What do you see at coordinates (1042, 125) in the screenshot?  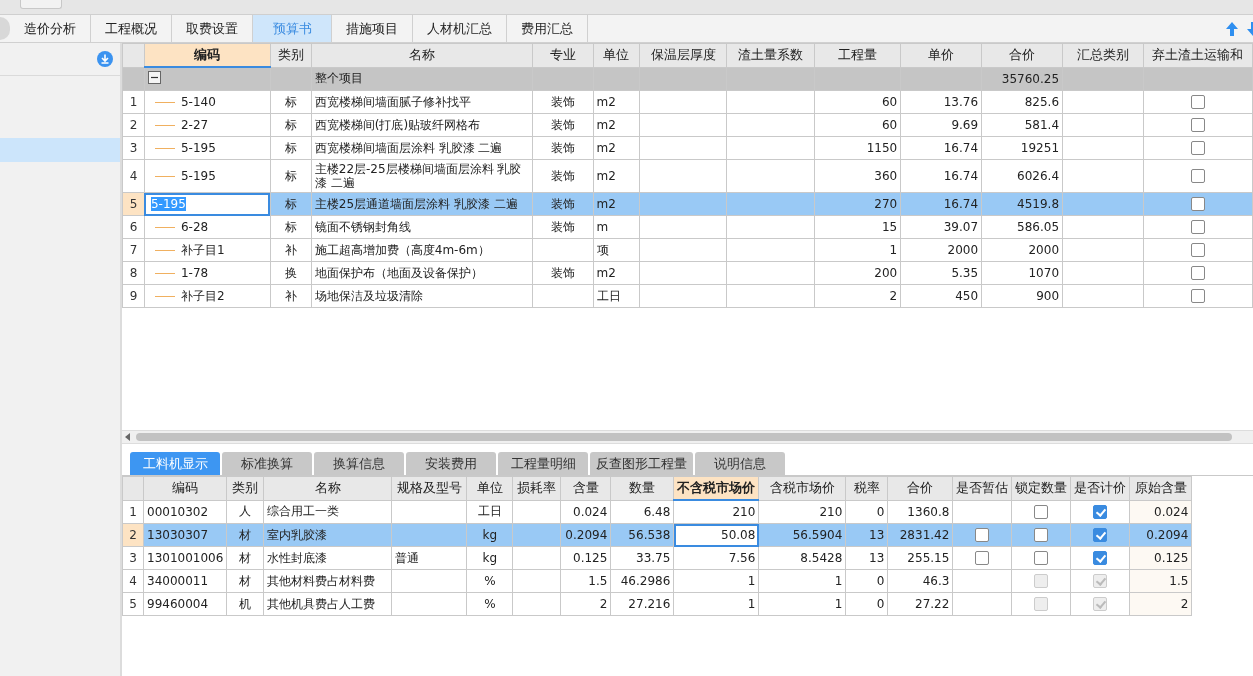 I see `table-cell: 581.4` at bounding box center [1042, 125].